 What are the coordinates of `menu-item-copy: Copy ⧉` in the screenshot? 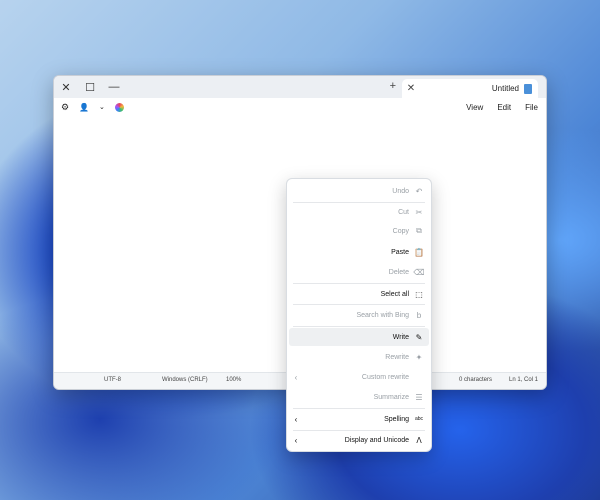 It's located at (359, 231).